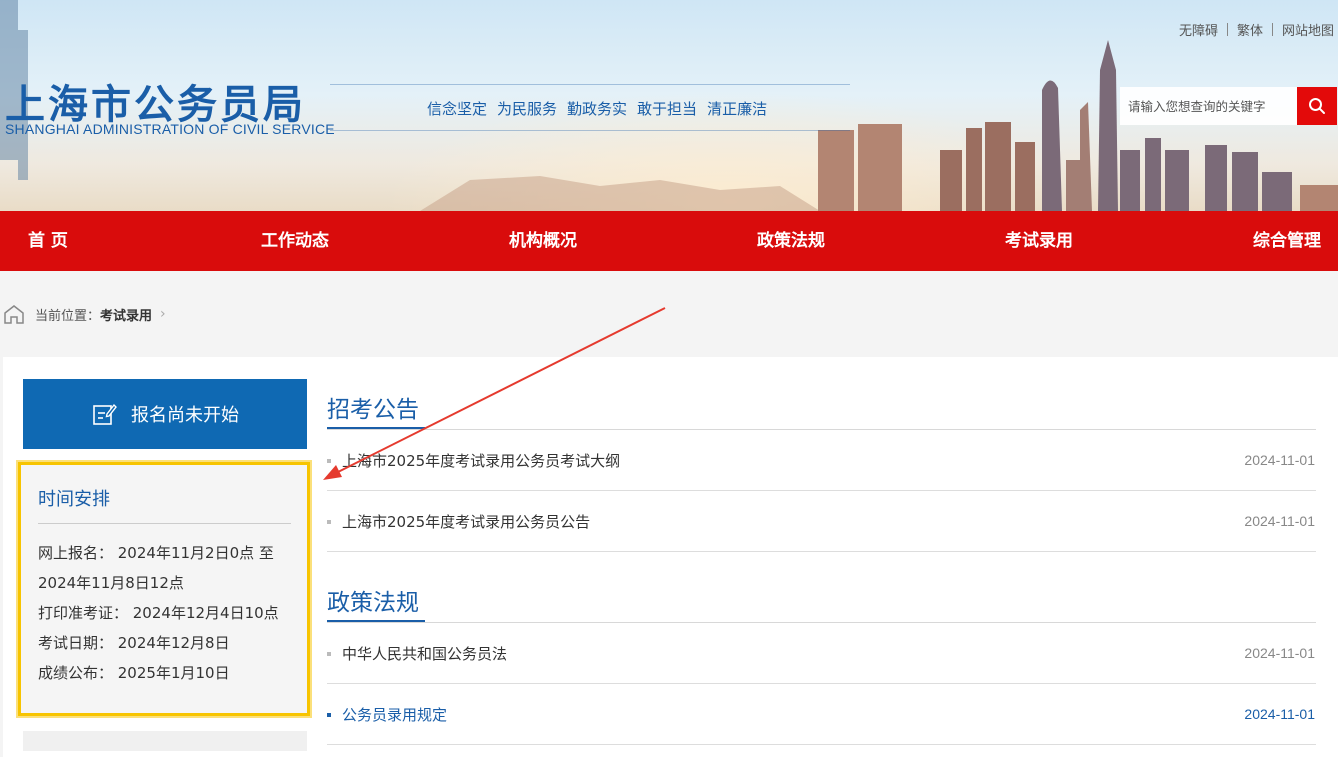 The width and height of the screenshot is (1338, 757). Describe the element at coordinates (424, 653) in the screenshot. I see `list-item-title: 中华人民共和国公务员法` at that location.